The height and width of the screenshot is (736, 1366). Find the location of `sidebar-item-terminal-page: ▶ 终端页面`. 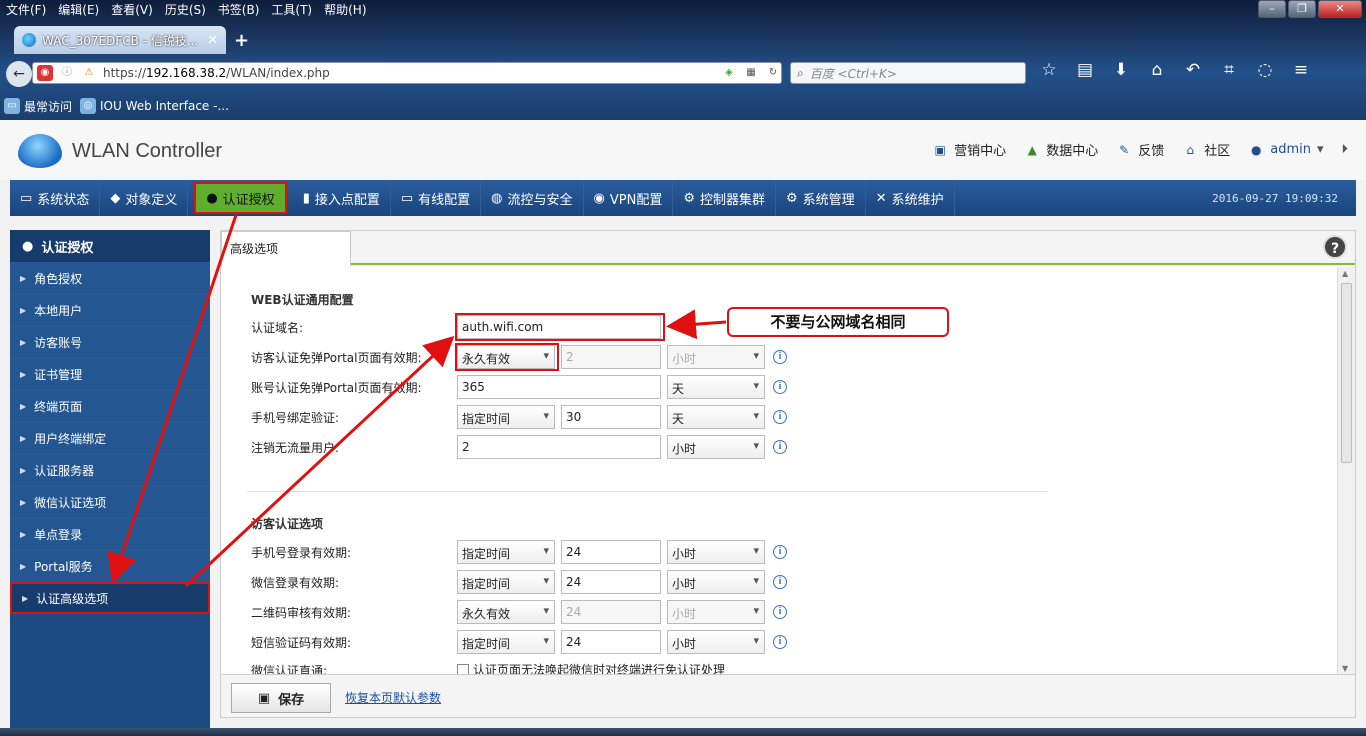

sidebar-item-terminal-page: ▶ 终端页面 is located at coordinates (110, 406).